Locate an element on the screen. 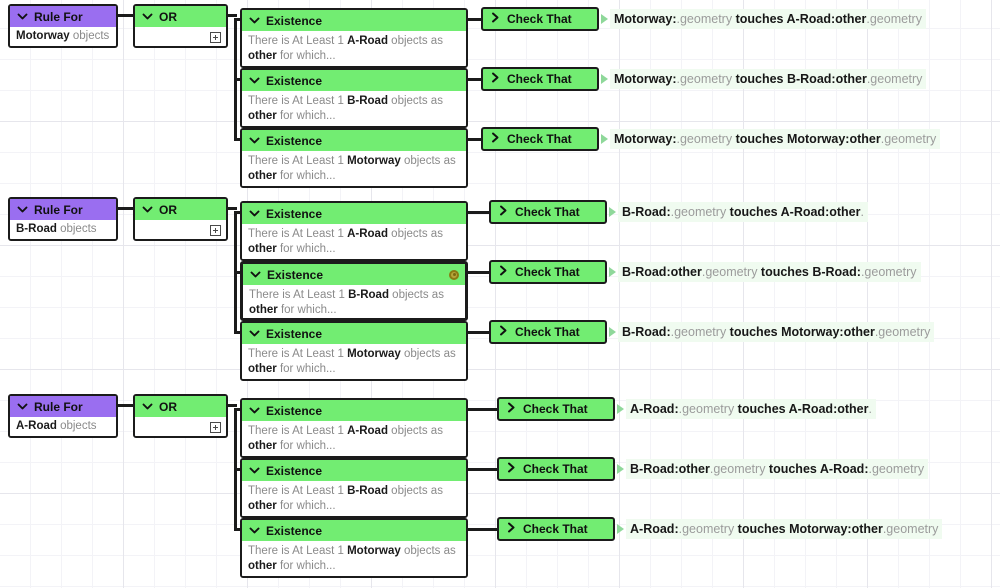  expression-text: A-Road:.geometry touches A-Road:other. is located at coordinates (751, 409).